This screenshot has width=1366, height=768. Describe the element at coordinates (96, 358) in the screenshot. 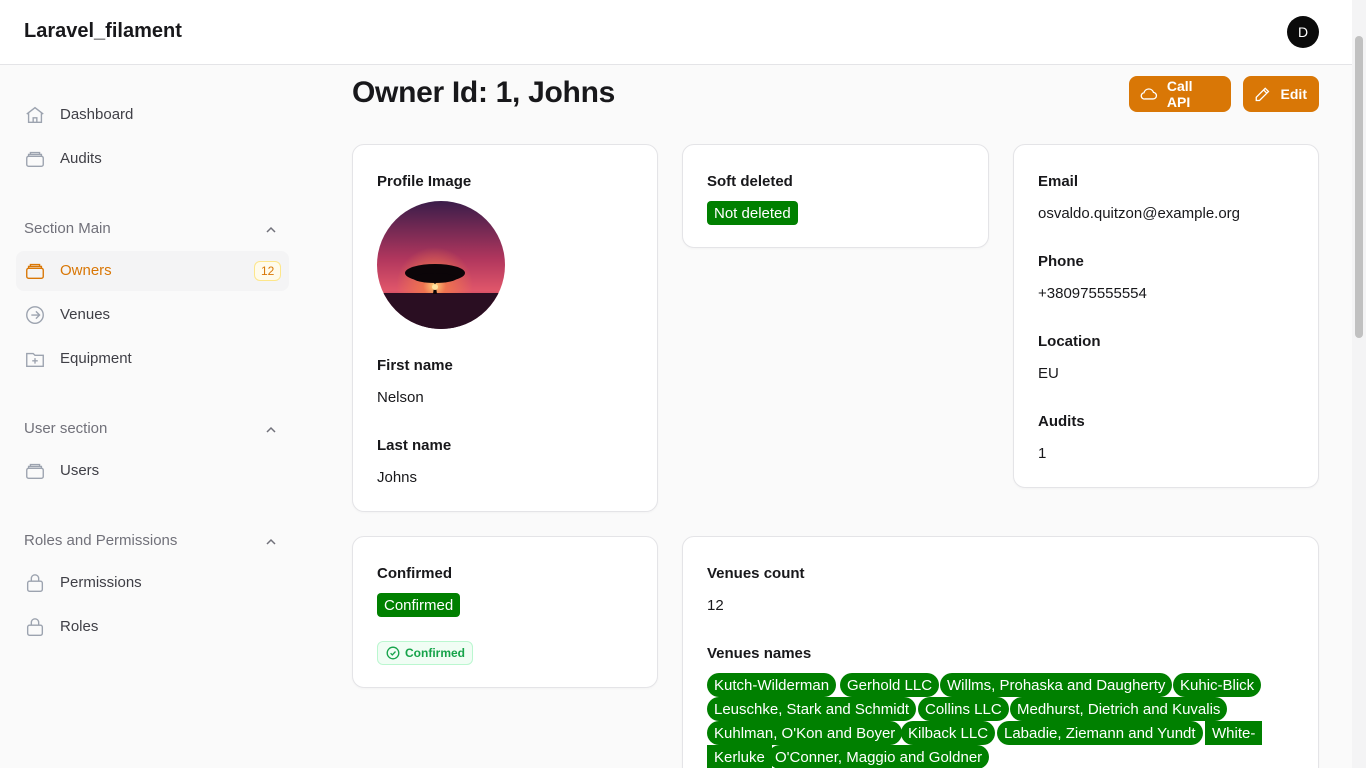

I see `sidebar-item-label: Equipment` at that location.